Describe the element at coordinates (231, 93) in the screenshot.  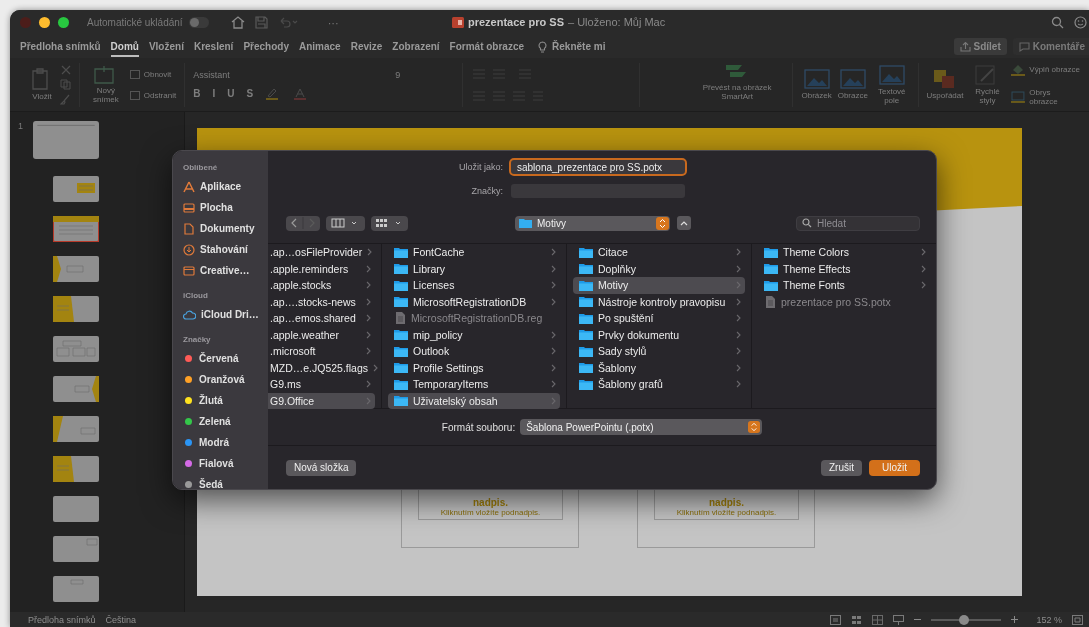
I see `format-button: U` at that location.